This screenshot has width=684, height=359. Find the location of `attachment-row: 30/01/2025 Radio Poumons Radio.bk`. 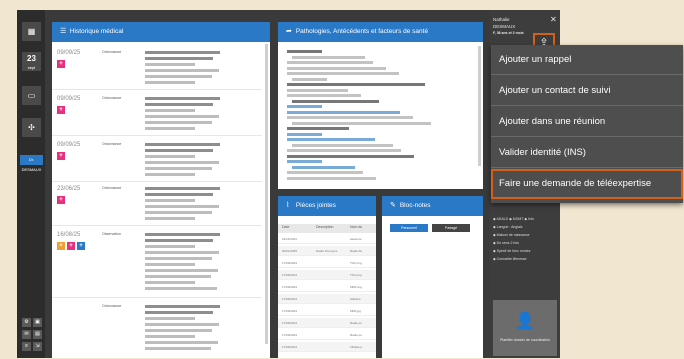

attachment-row: 30/01/2025 Radio Poumons Radio.bk is located at coordinates (327, 251).